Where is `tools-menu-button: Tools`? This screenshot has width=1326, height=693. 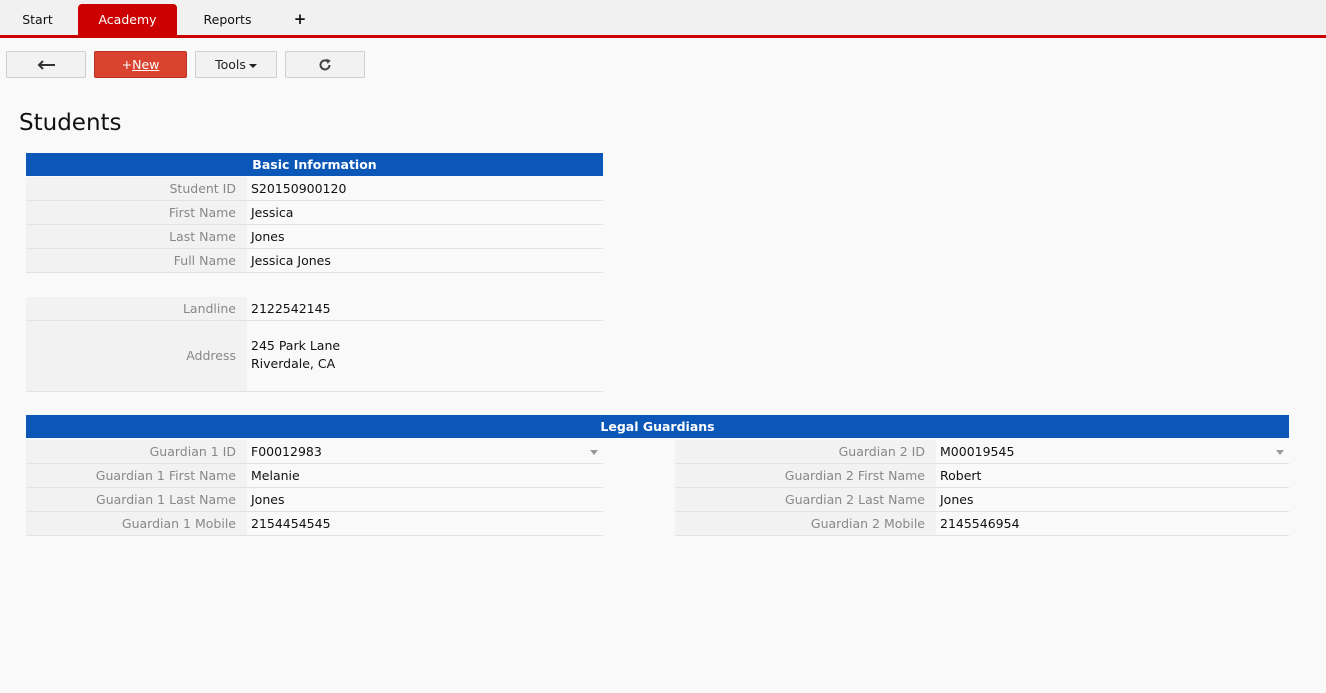 tools-menu-button: Tools is located at coordinates (236, 64).